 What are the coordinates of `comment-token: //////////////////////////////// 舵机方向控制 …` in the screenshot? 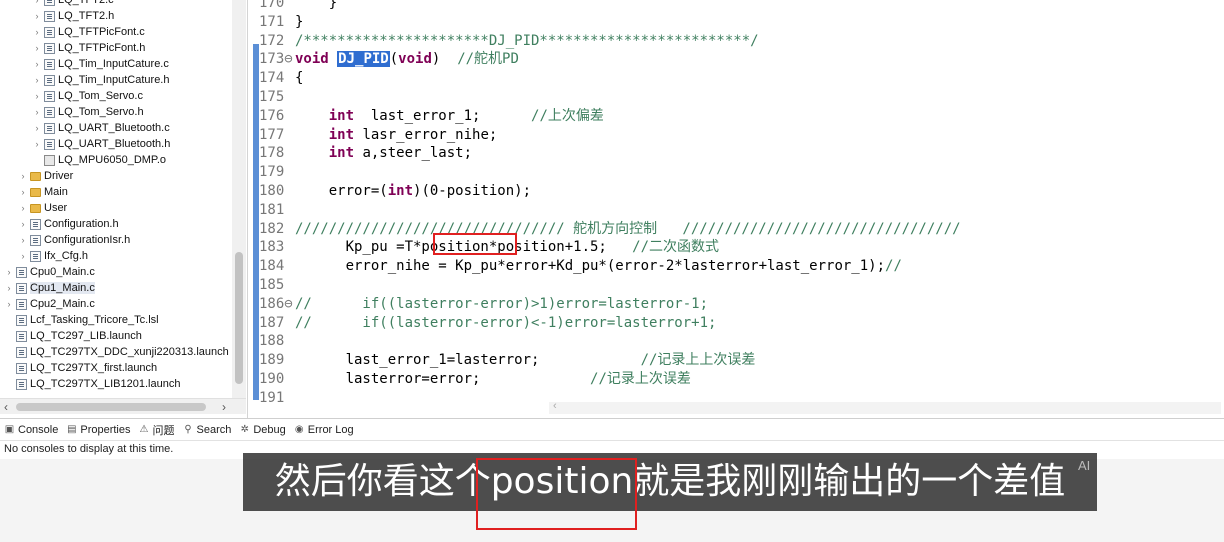 It's located at (628, 228).